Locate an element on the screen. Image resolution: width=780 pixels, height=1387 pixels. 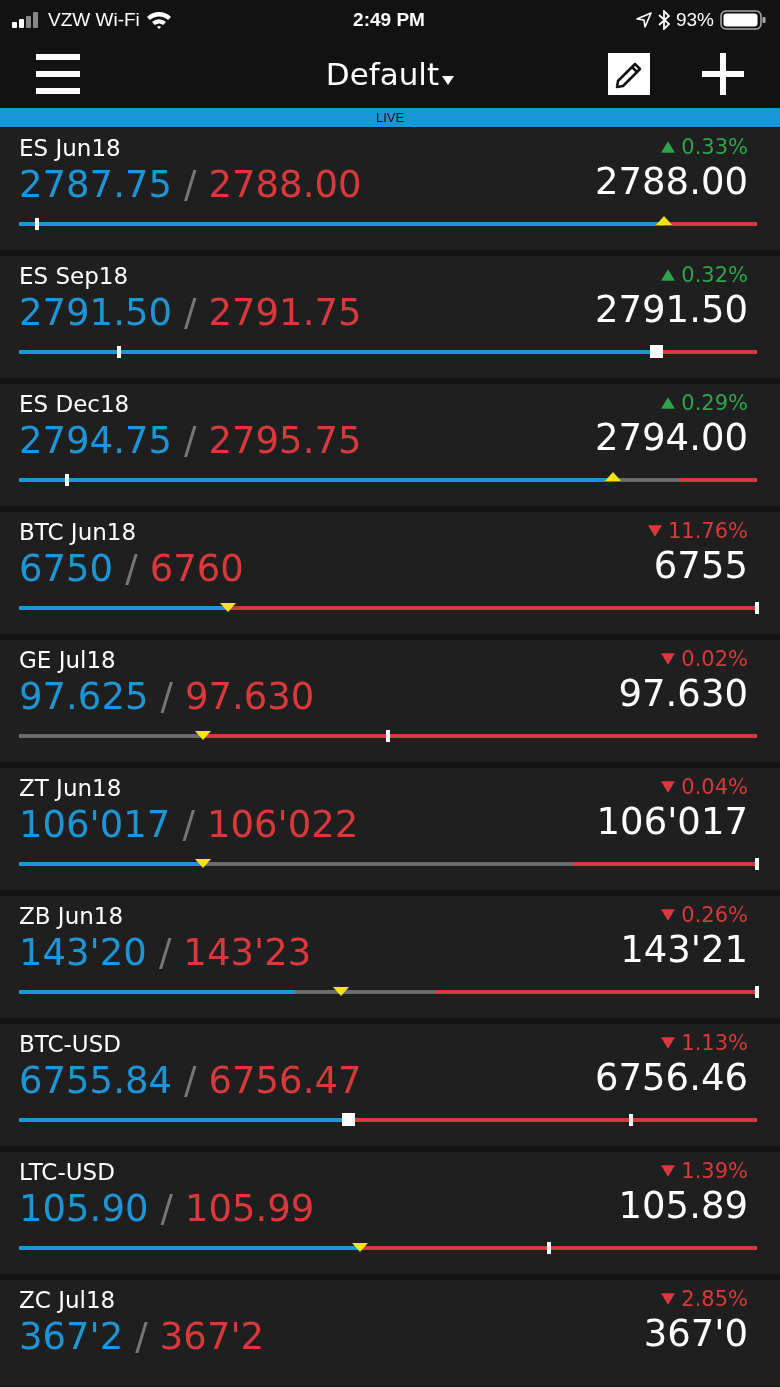
edit-button is located at coordinates (629, 74).